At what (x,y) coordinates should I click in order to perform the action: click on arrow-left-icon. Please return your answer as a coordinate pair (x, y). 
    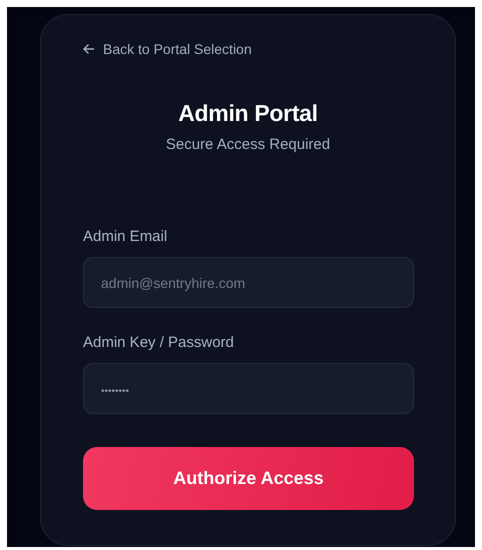
    Looking at the image, I should click on (89, 49).